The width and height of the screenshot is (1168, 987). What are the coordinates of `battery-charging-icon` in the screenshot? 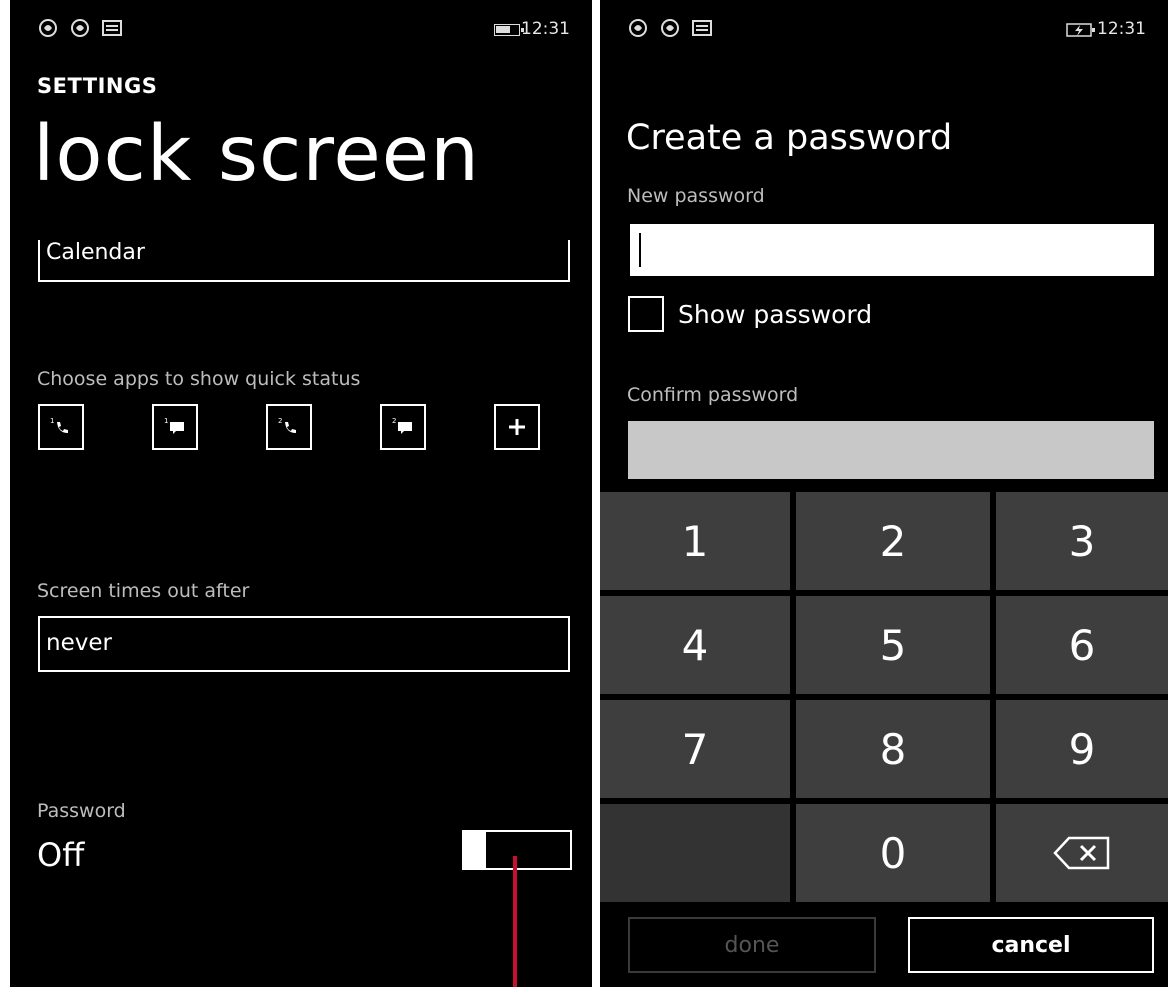 It's located at (1080, 30).